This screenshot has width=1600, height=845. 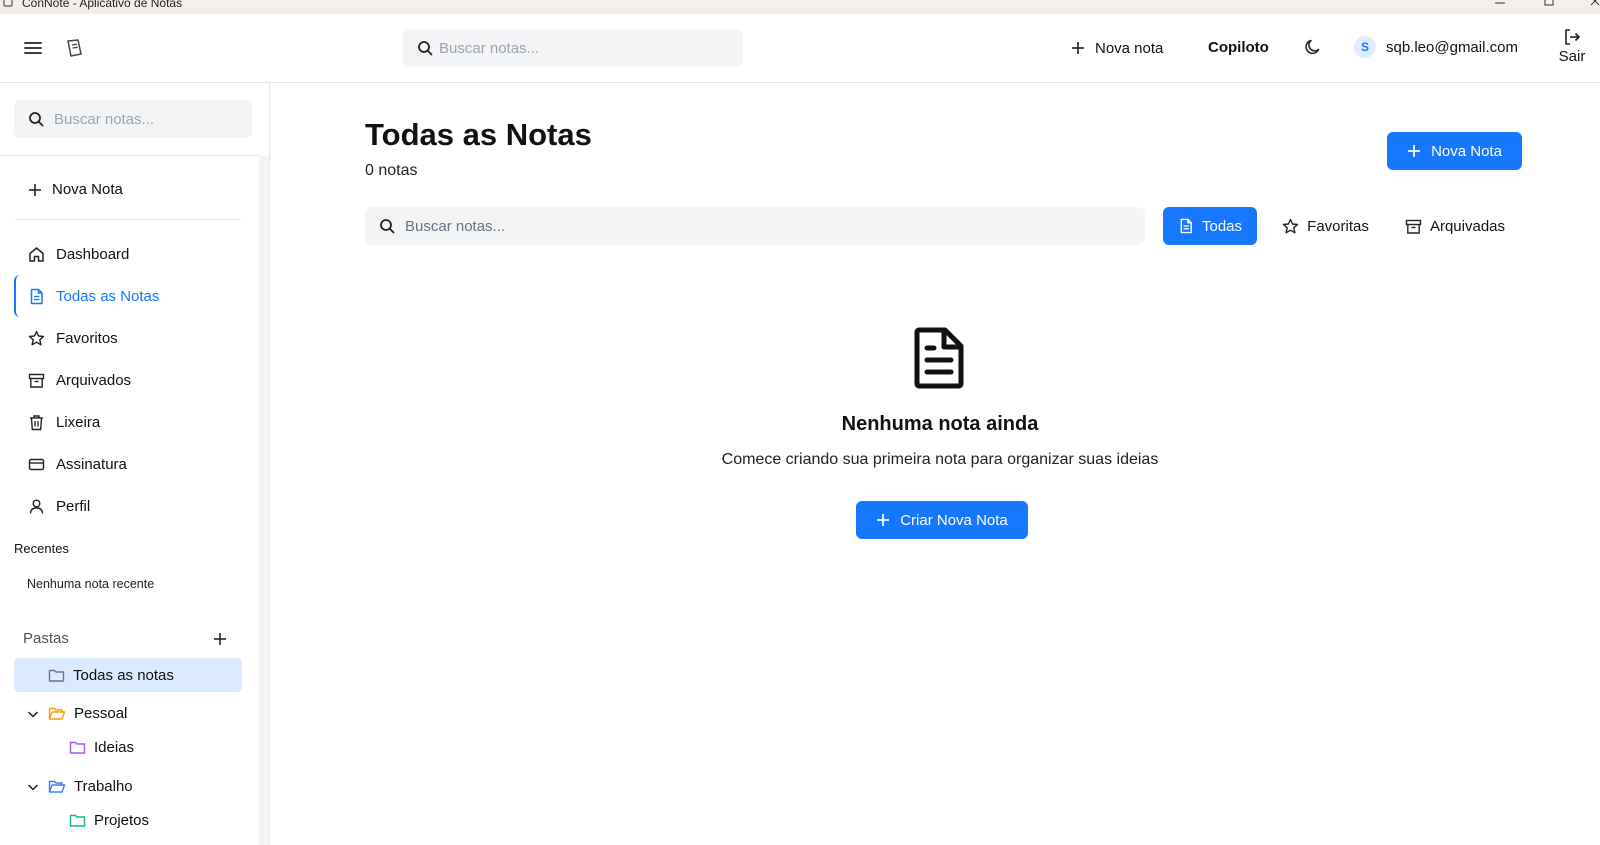 I want to click on sidebar-scrollbar, so click(x=264, y=500).